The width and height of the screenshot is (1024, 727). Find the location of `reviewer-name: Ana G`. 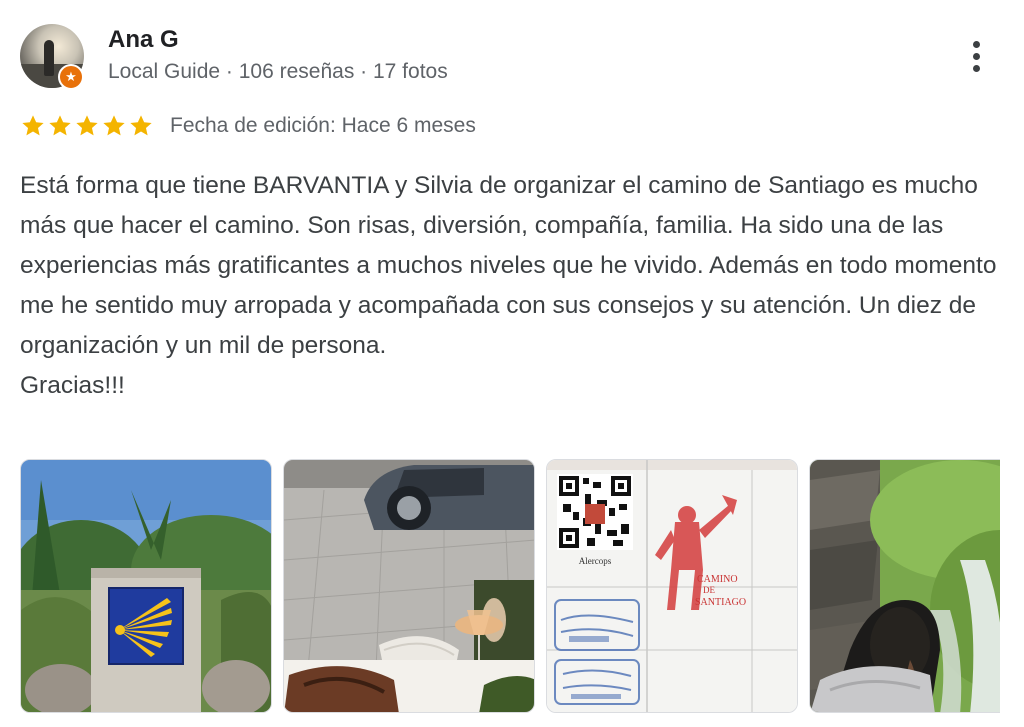

reviewer-name: Ana G is located at coordinates (143, 40).